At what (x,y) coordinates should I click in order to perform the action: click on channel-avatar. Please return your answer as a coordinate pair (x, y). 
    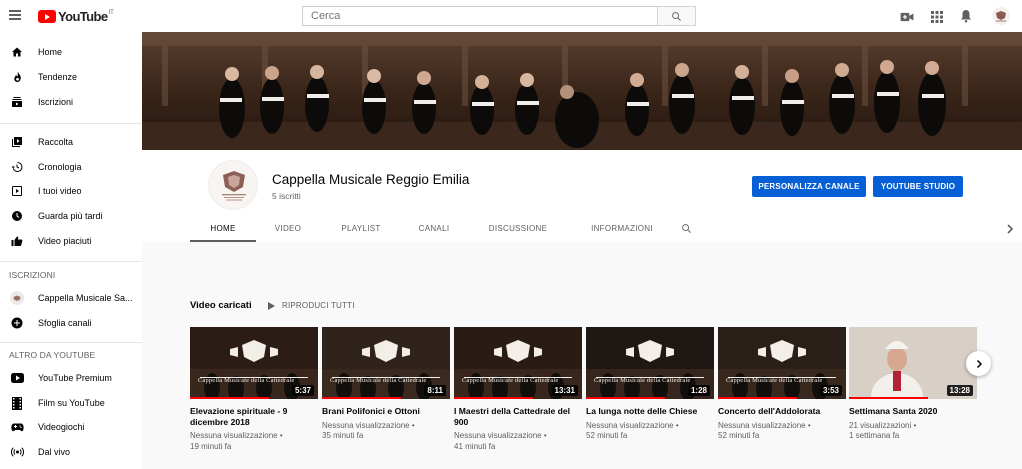
    Looking at the image, I should click on (233, 185).